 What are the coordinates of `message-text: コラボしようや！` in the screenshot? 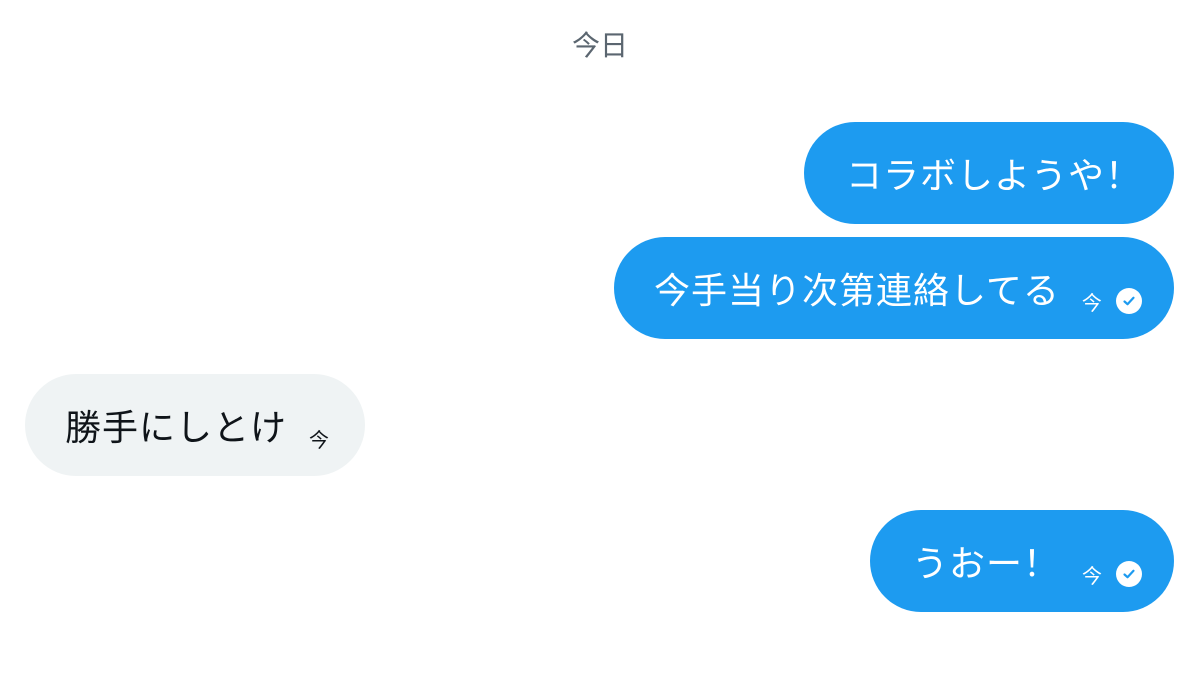 It's located at (994, 176).